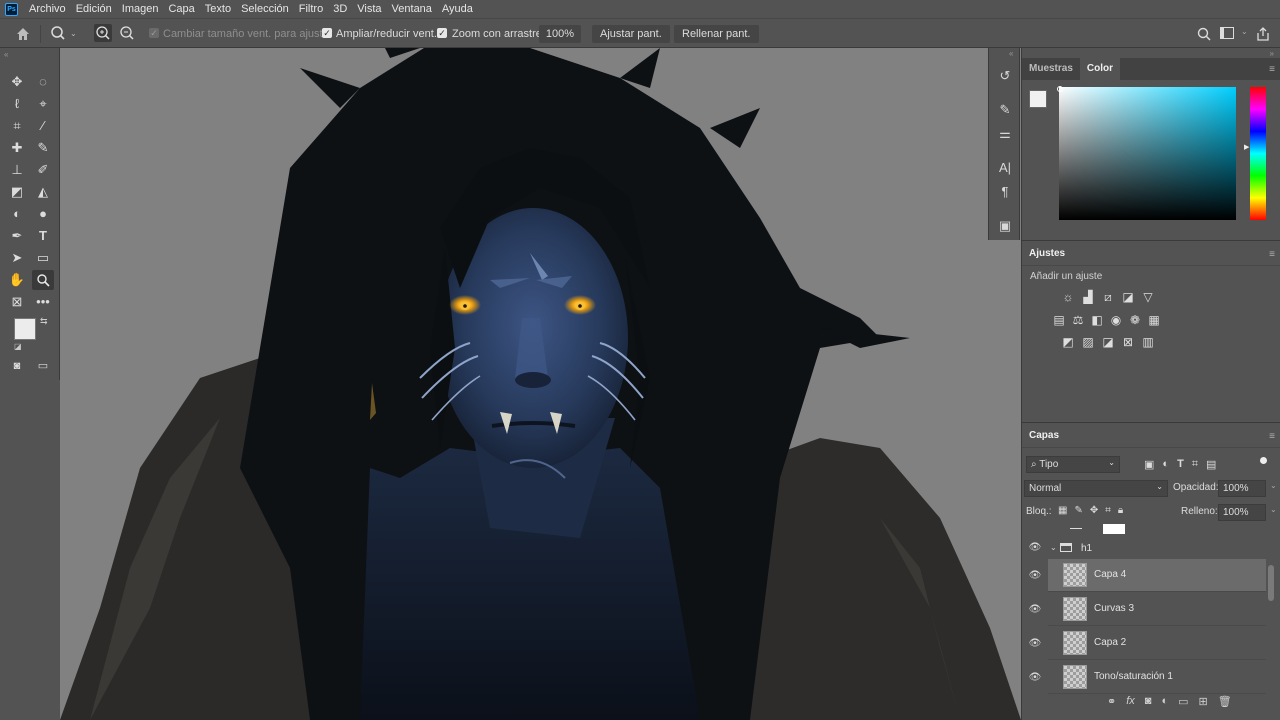  Describe the element at coordinates (1148, 701) in the screenshot. I see `add-mask-icon: ◙` at that location.